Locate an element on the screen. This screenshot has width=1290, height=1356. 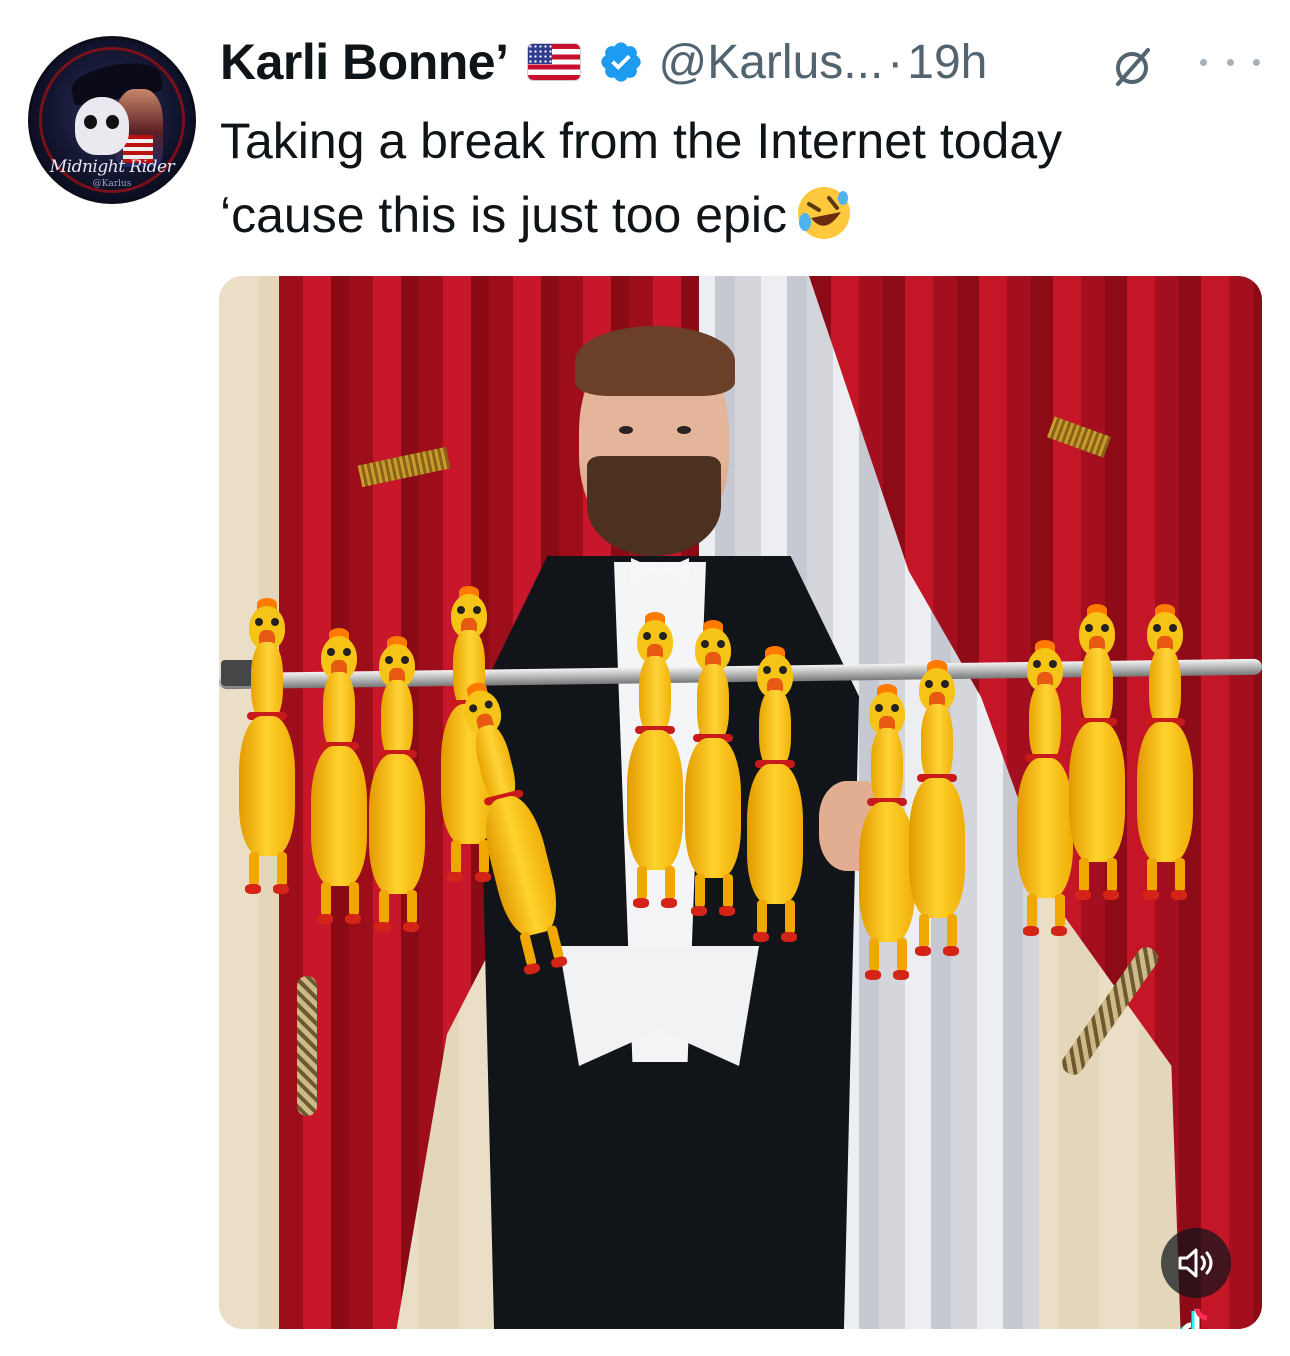
tweet-header: Karli Bonne’ @Karlus... · 19h is located at coordinates (603, 62).